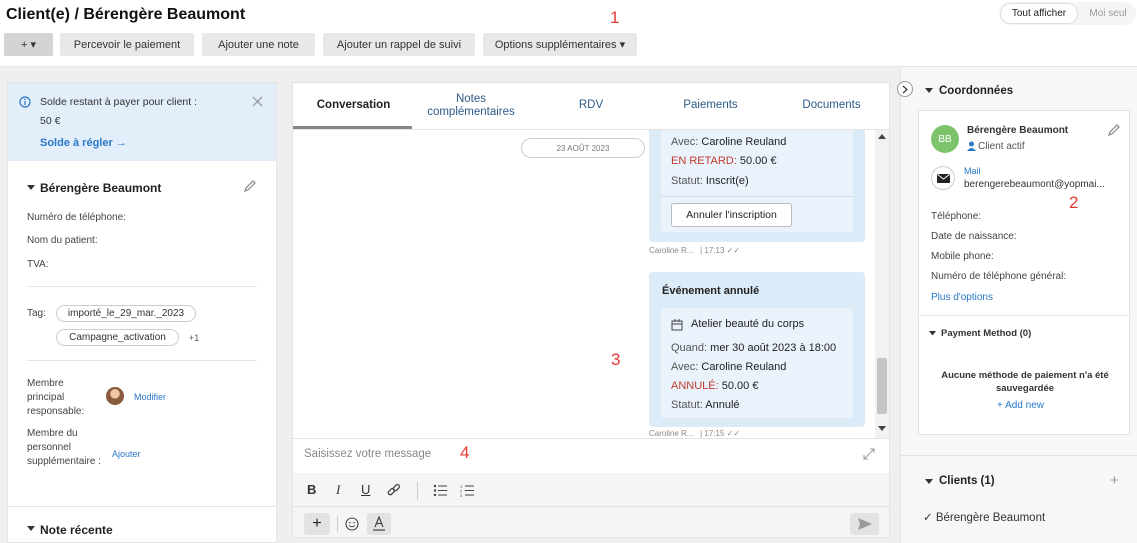 The image size is (1137, 543). I want to click on mobile-label: Mobile phone:, so click(962, 256).